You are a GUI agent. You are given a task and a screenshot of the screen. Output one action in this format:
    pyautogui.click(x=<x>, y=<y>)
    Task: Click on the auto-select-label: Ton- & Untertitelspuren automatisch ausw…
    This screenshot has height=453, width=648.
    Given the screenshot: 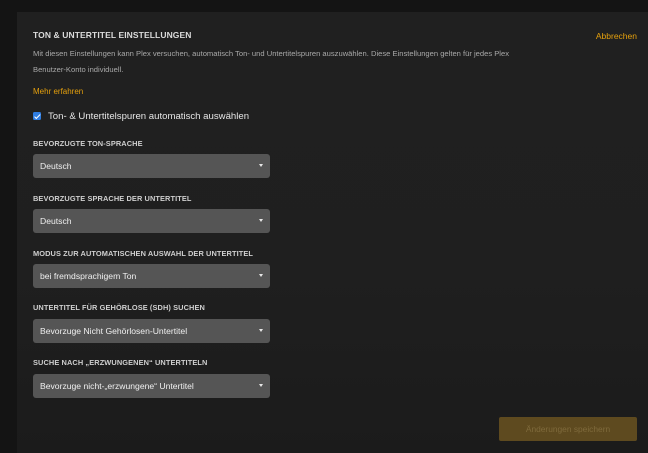 What is the action you would take?
    pyautogui.click(x=148, y=116)
    